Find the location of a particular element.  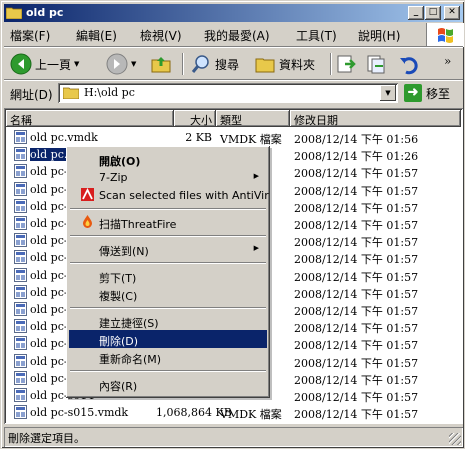

back-label: 上一頁 is located at coordinates (53, 64).